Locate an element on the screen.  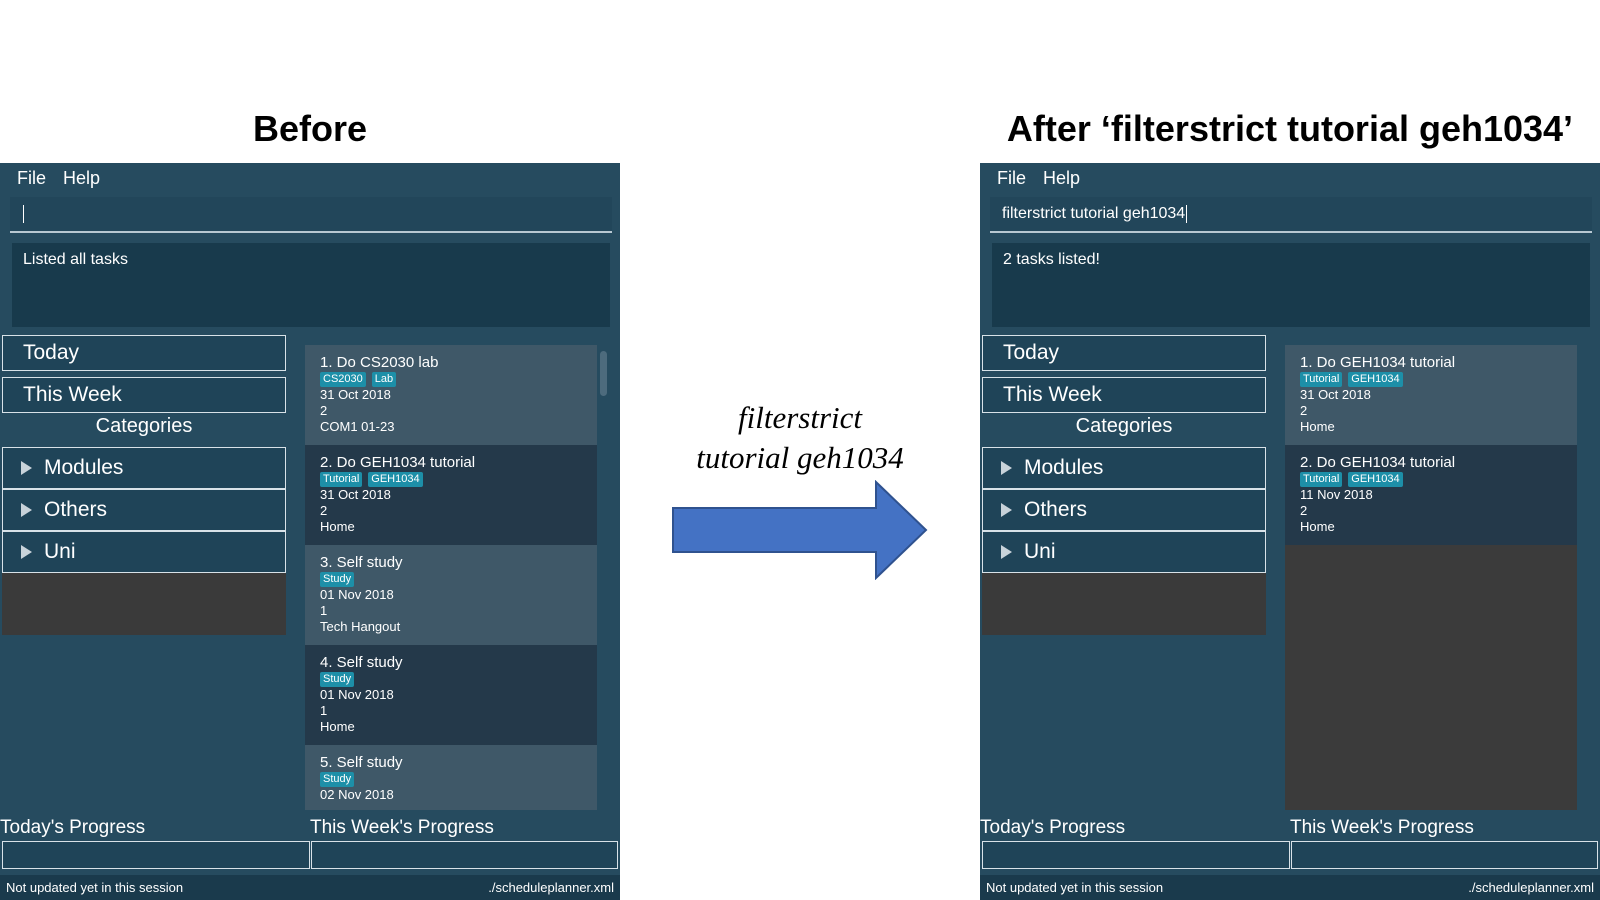
task-title: 5. Self study is located at coordinates (361, 762).